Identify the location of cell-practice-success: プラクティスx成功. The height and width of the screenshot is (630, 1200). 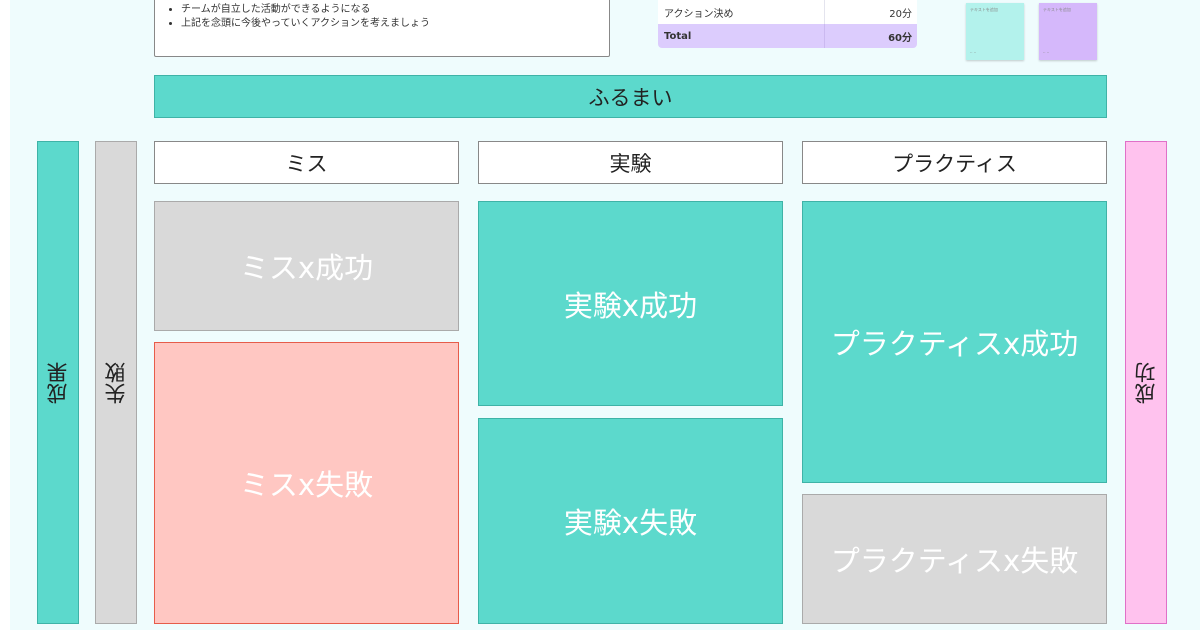
(954, 342).